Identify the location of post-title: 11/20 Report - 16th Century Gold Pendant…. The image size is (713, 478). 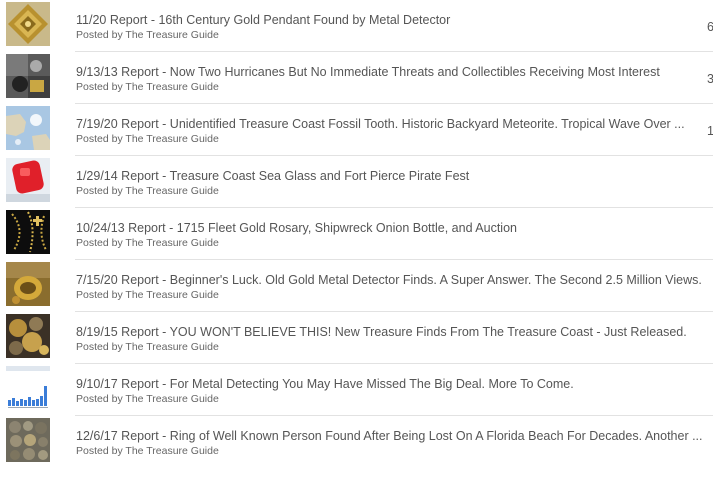
(391, 20).